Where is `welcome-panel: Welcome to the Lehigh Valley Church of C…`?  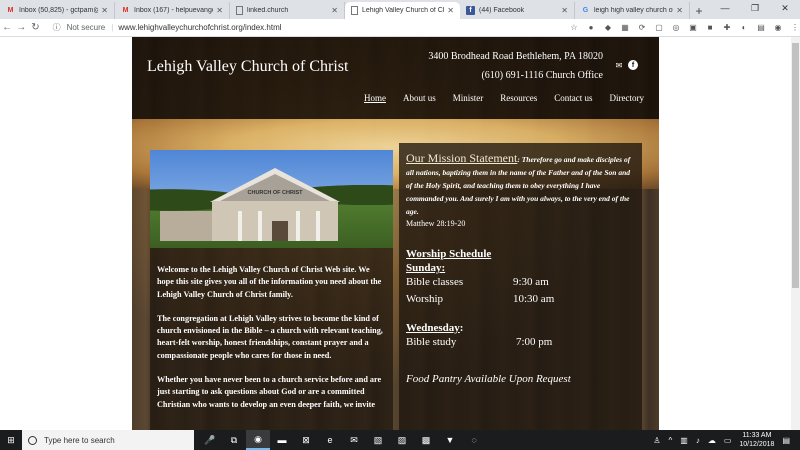 welcome-panel: Welcome to the Lehigh Valley Church of C… is located at coordinates (271, 339).